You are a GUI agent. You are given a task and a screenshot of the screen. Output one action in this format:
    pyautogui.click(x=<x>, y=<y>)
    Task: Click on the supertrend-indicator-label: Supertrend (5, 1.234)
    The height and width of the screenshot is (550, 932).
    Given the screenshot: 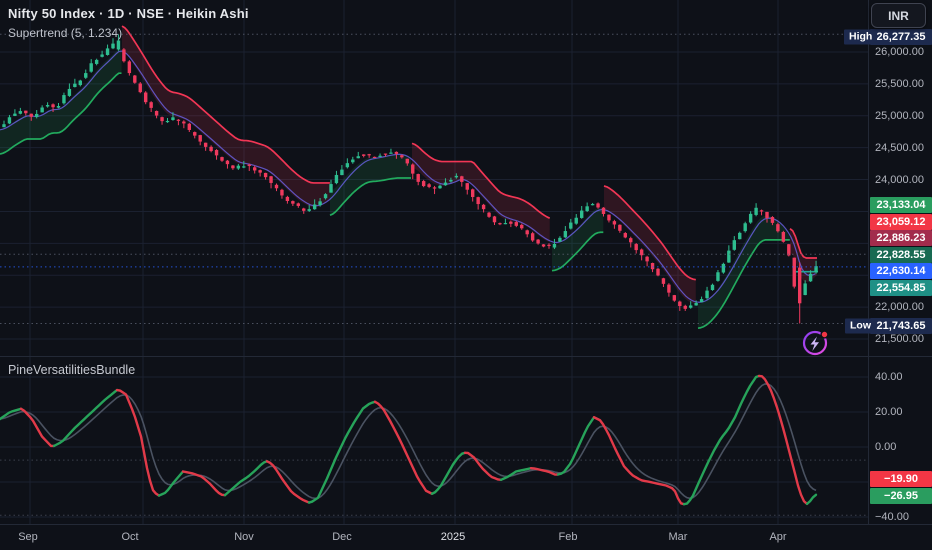 What is the action you would take?
    pyautogui.click(x=65, y=33)
    